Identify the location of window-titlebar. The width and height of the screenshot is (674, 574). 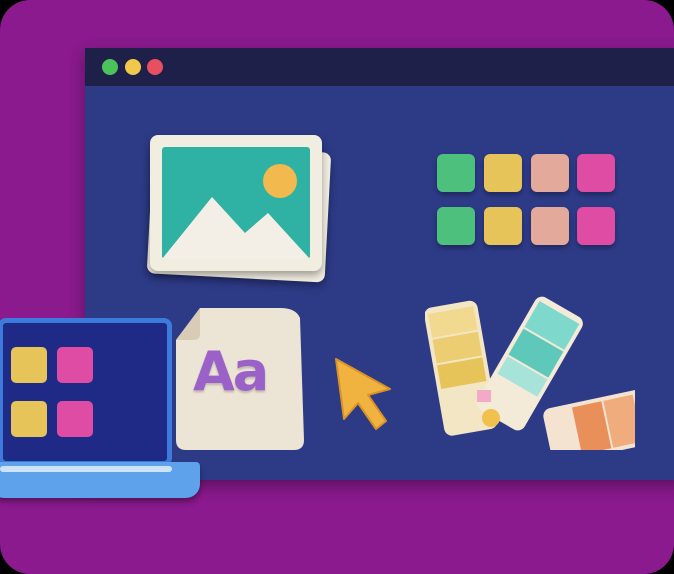
(379, 67).